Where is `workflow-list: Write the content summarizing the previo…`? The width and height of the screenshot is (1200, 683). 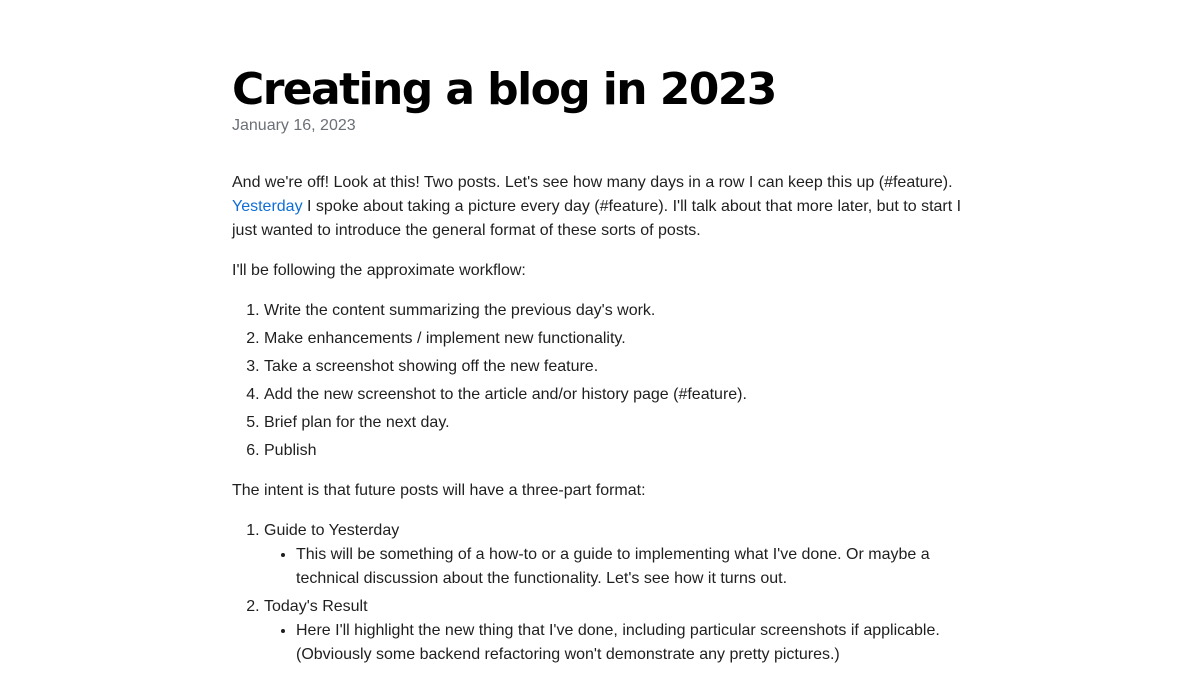
workflow-list: Write the content summarizing the previo… is located at coordinates (602, 381).